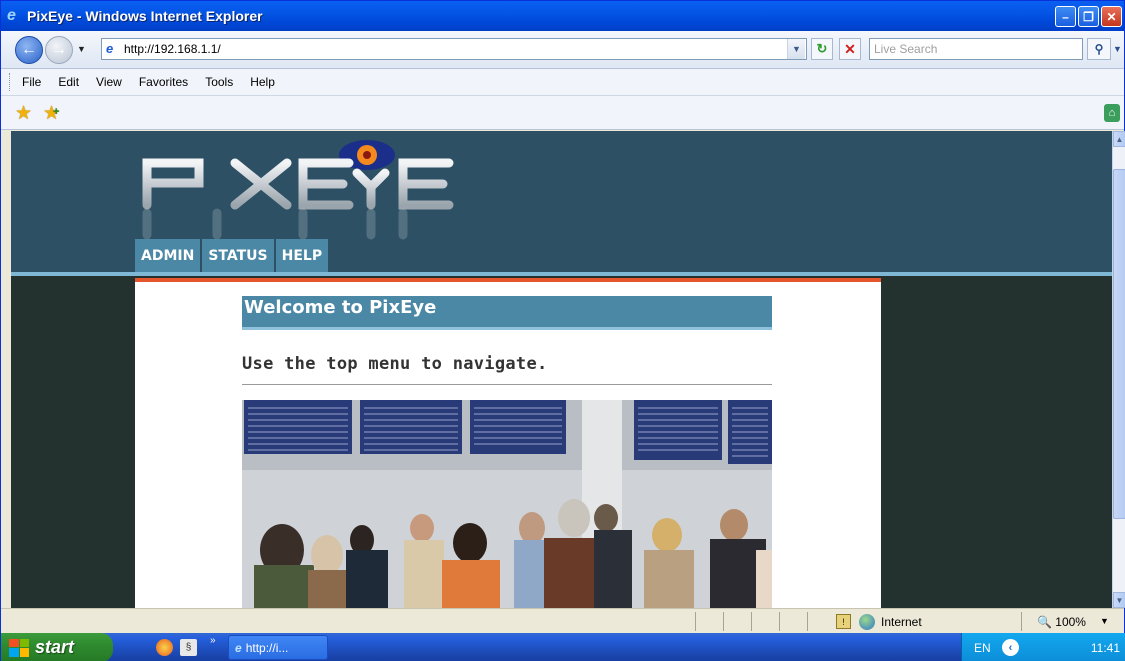 Image resolution: width=1125 pixels, height=661 pixels. I want to click on menu-edit: Edit, so click(68, 82).